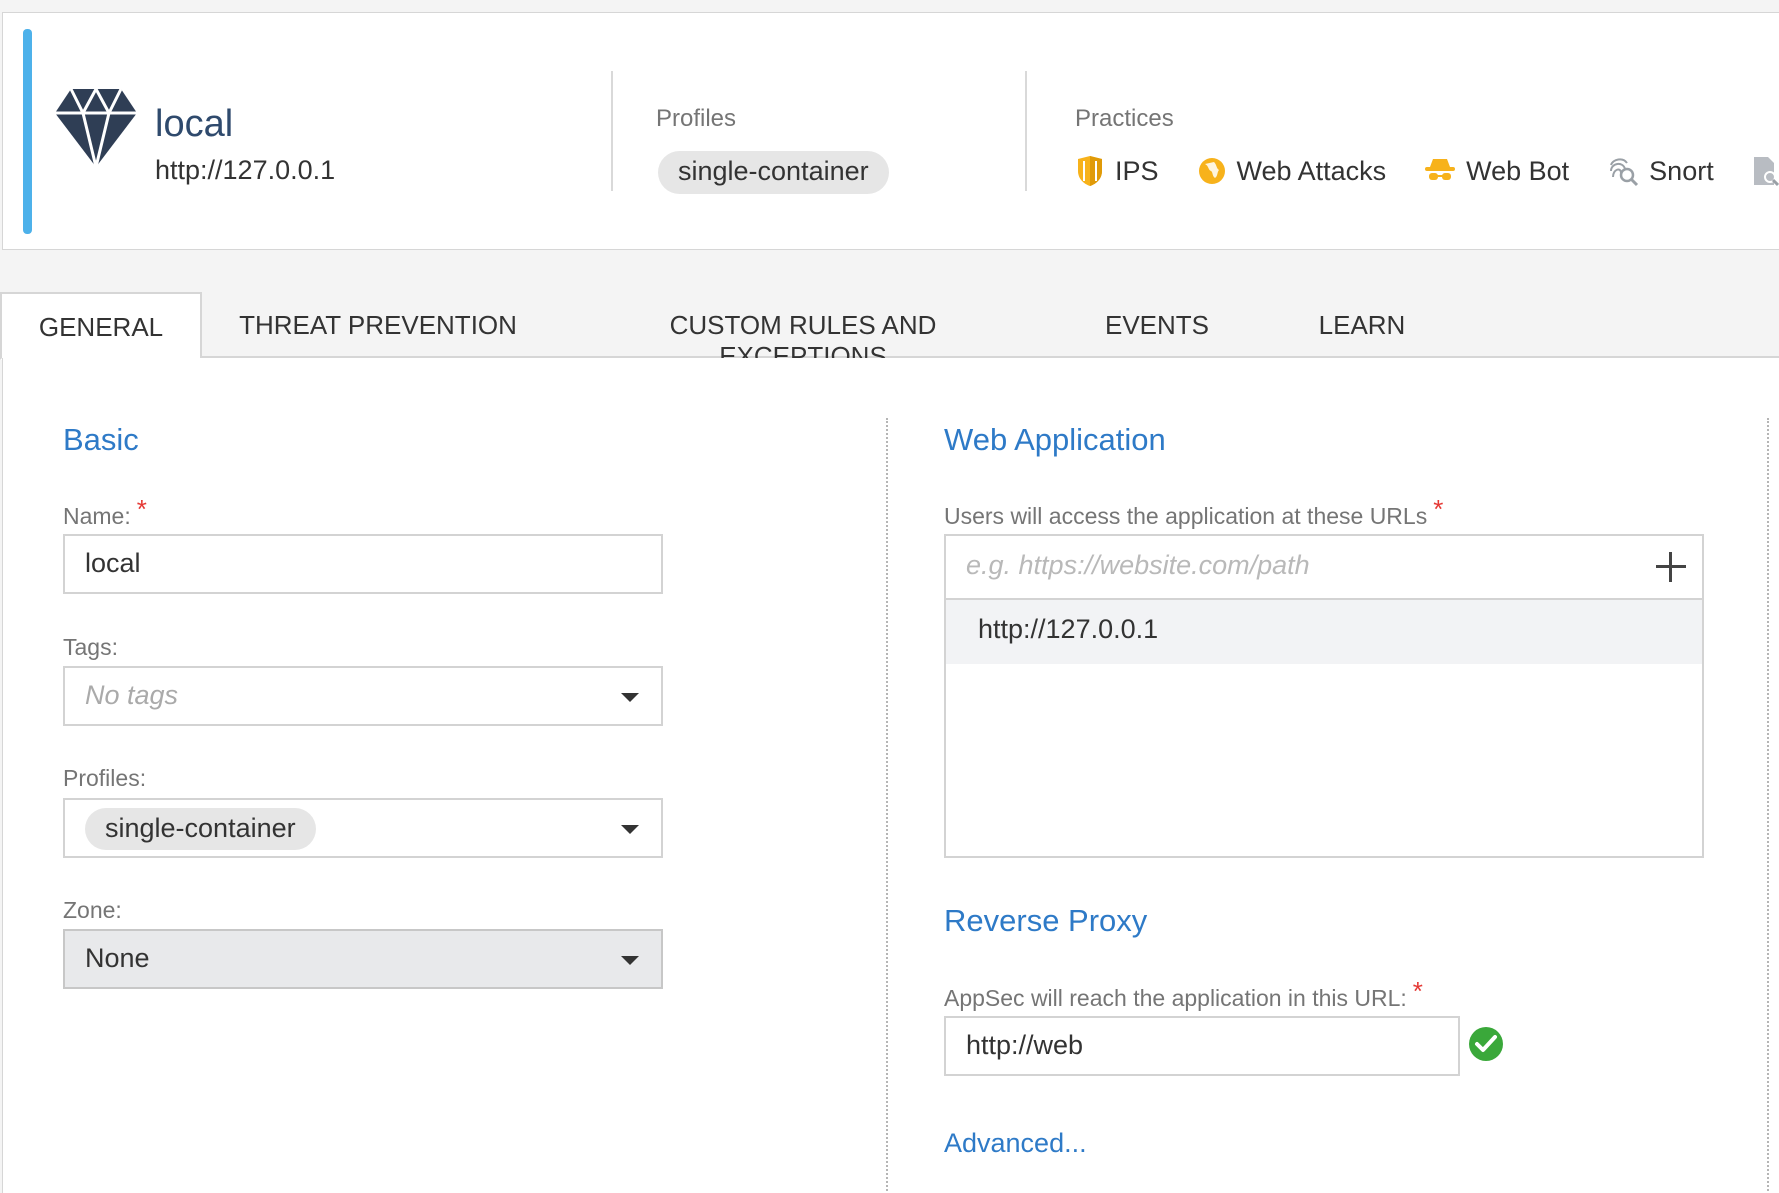 This screenshot has width=1779, height=1193. Describe the element at coordinates (97, 516) in the screenshot. I see `name-label-text: Name:` at that location.